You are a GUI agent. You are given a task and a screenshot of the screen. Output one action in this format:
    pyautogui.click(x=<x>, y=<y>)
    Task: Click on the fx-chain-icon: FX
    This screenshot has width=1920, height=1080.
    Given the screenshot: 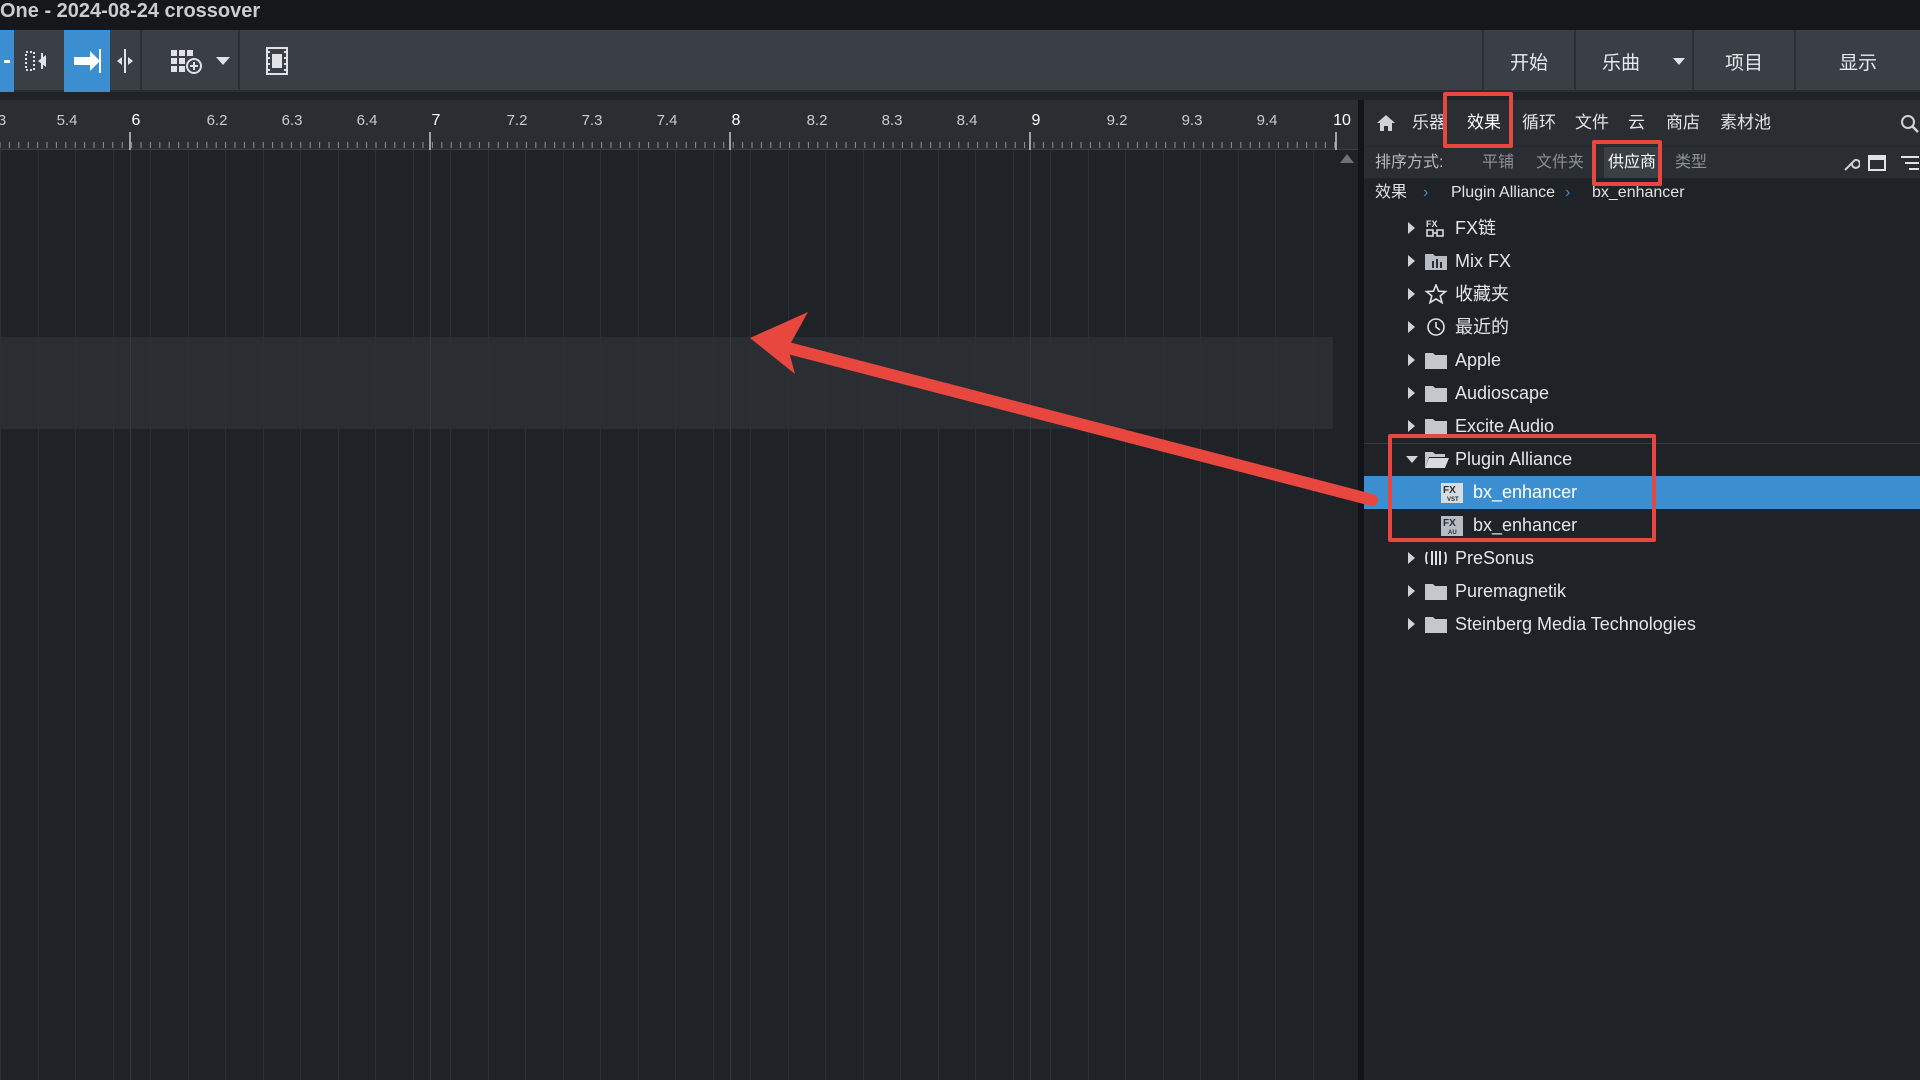 What is the action you would take?
    pyautogui.click(x=1436, y=228)
    